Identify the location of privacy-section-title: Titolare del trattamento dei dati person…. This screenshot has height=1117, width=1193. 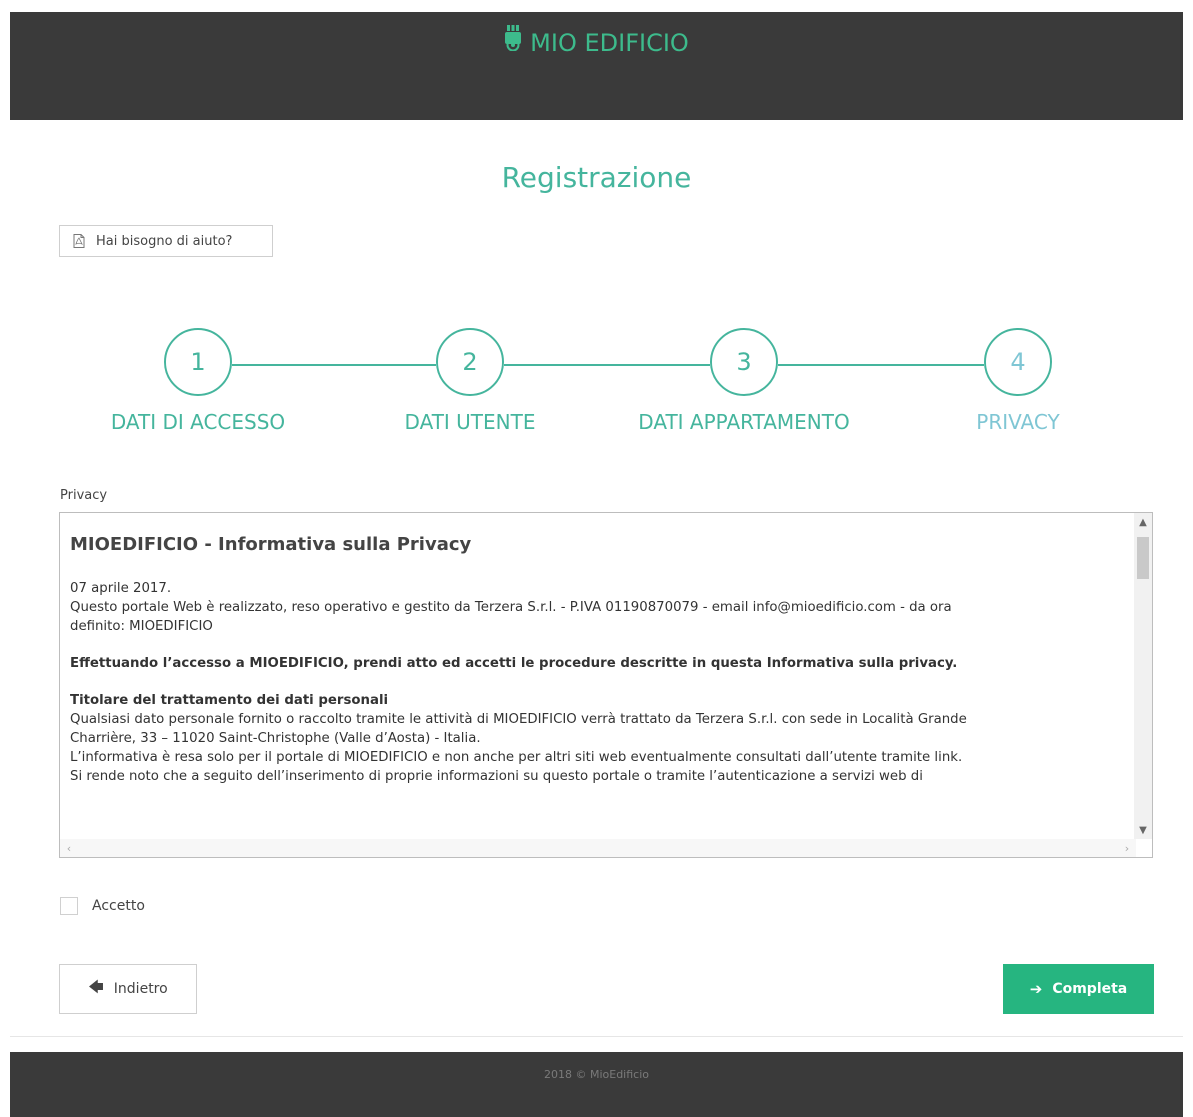
(229, 700).